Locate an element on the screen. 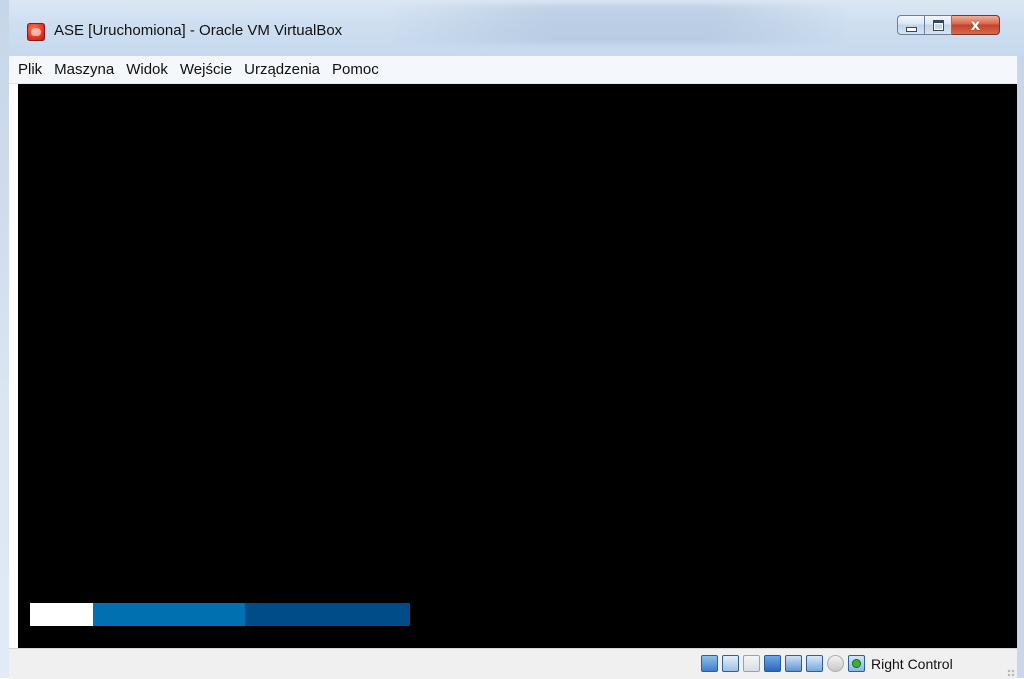 The height and width of the screenshot is (679, 1024). virtualbox-app-icon is located at coordinates (36, 32).